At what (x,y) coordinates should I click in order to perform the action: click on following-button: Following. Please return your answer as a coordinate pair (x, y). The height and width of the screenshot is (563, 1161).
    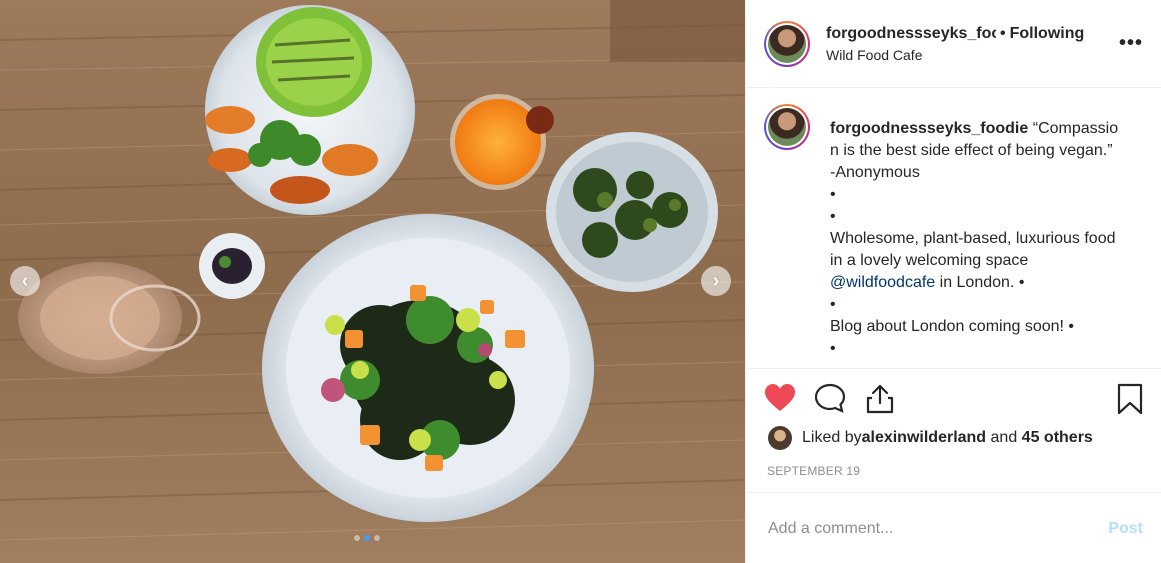
    Looking at the image, I should click on (1047, 34).